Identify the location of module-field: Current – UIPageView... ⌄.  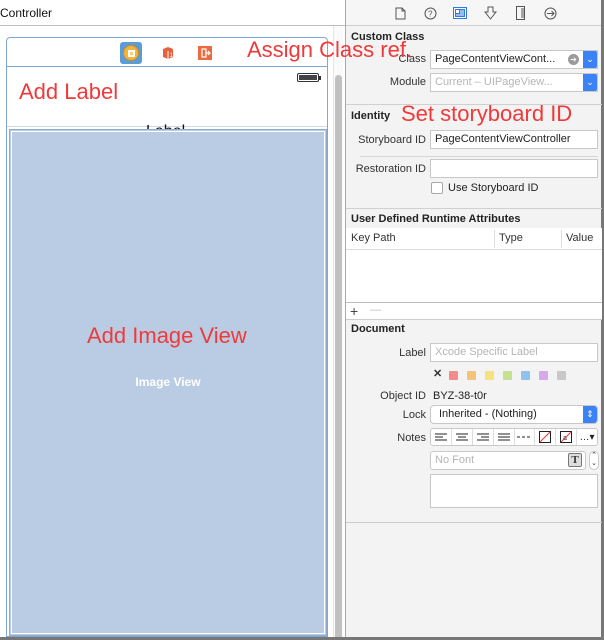
(514, 82).